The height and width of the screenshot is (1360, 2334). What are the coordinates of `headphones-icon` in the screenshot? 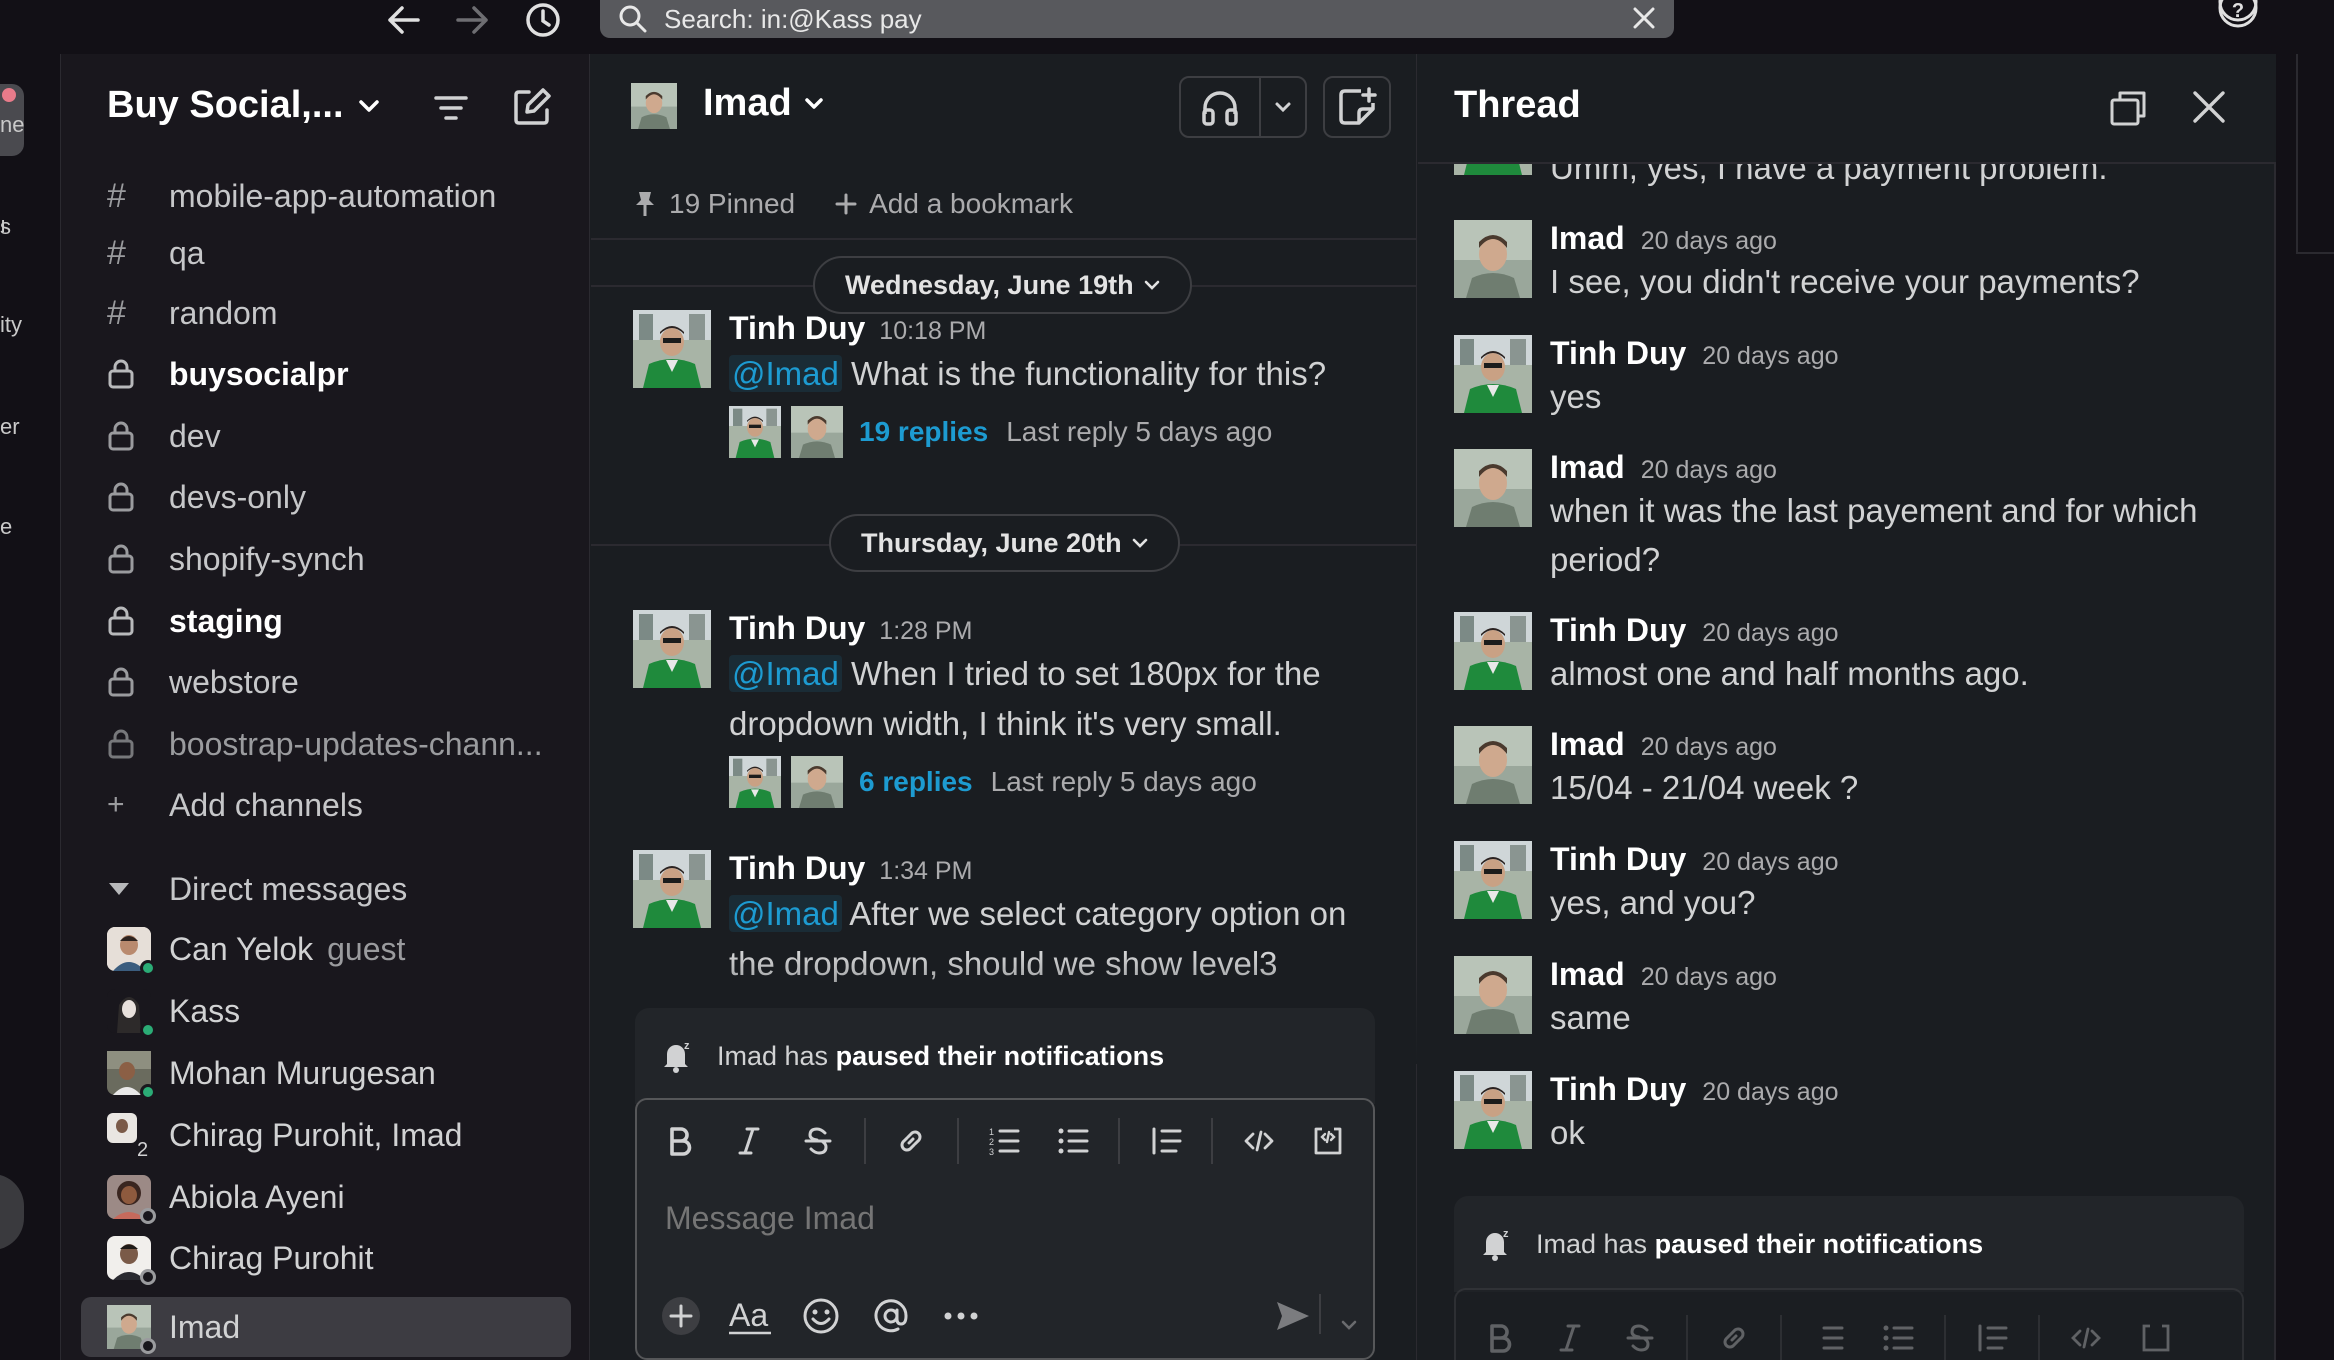 It's located at (1221, 107).